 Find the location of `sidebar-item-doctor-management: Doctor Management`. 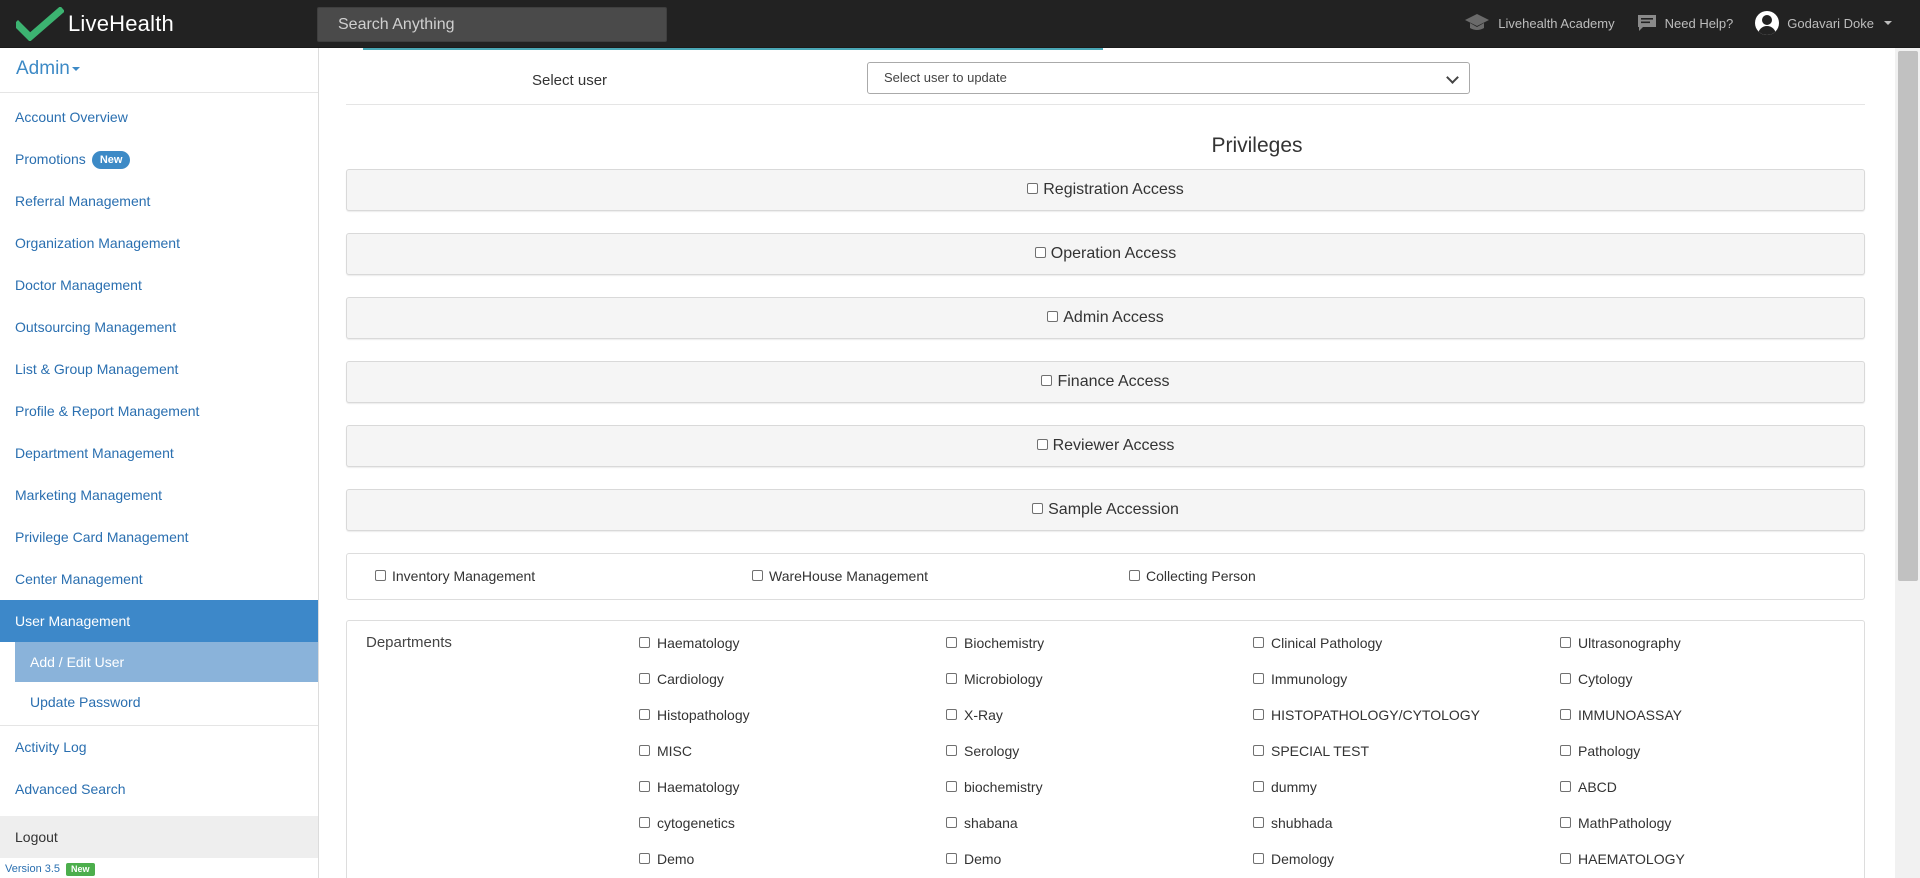

sidebar-item-doctor-management: Doctor Management is located at coordinates (159, 285).